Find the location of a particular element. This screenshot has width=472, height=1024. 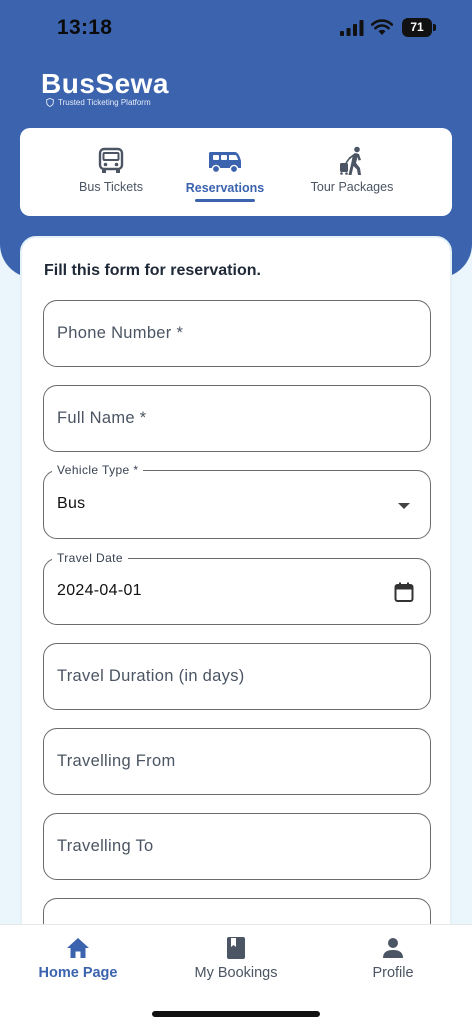

home-icon is located at coordinates (78, 948).